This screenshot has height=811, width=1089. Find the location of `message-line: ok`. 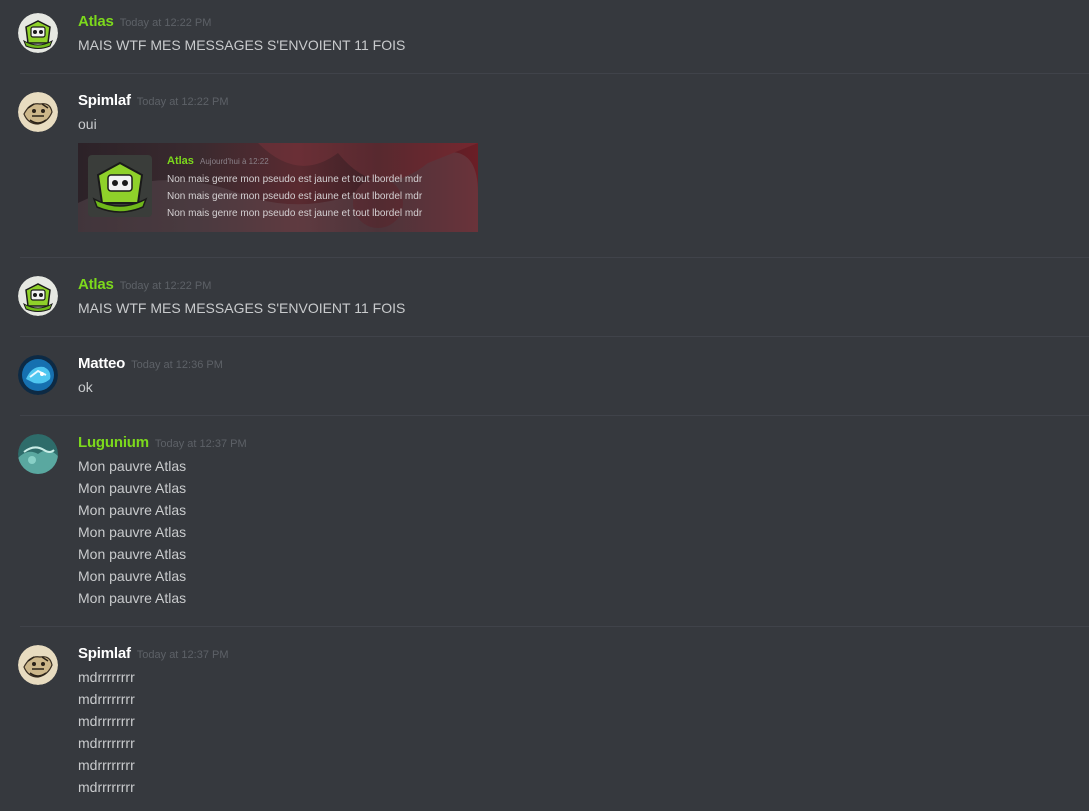

message-line: ok is located at coordinates (85, 387).